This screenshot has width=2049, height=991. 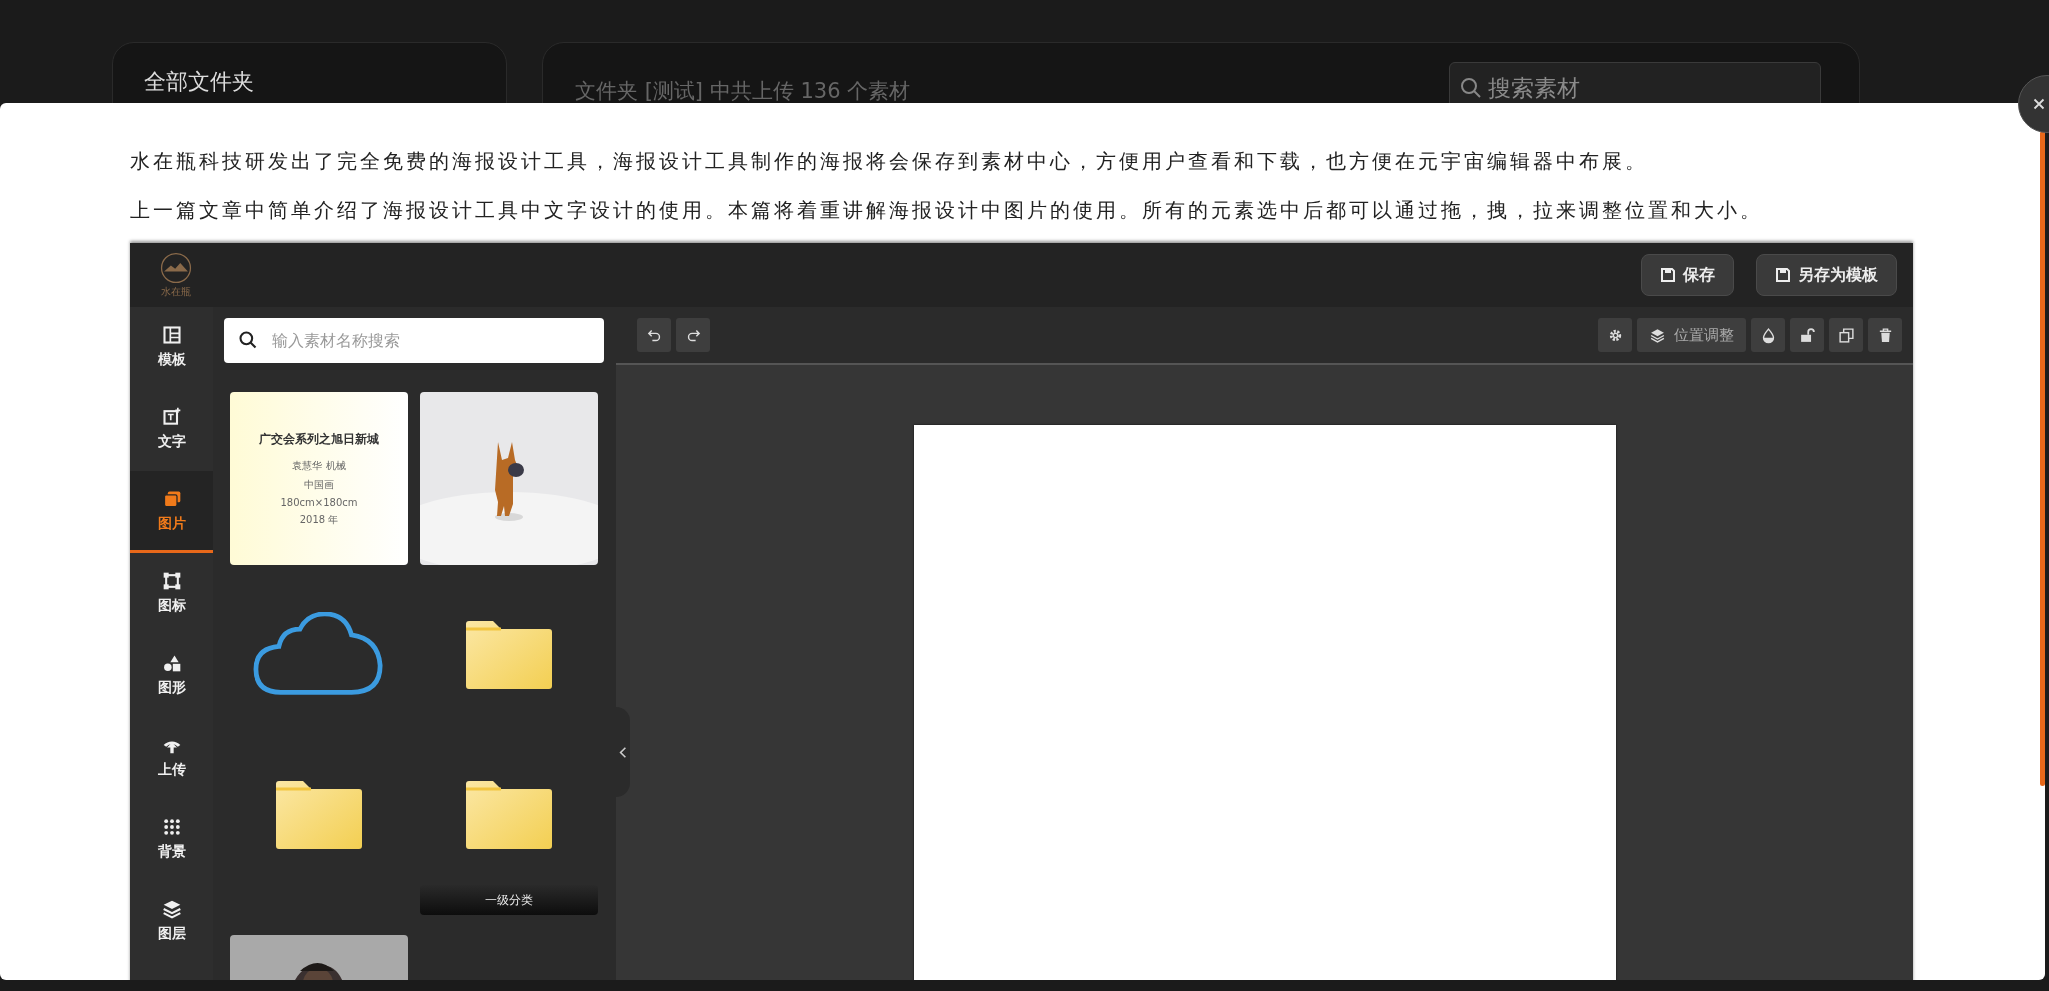 I want to click on opacity-button, so click(x=1768, y=335).